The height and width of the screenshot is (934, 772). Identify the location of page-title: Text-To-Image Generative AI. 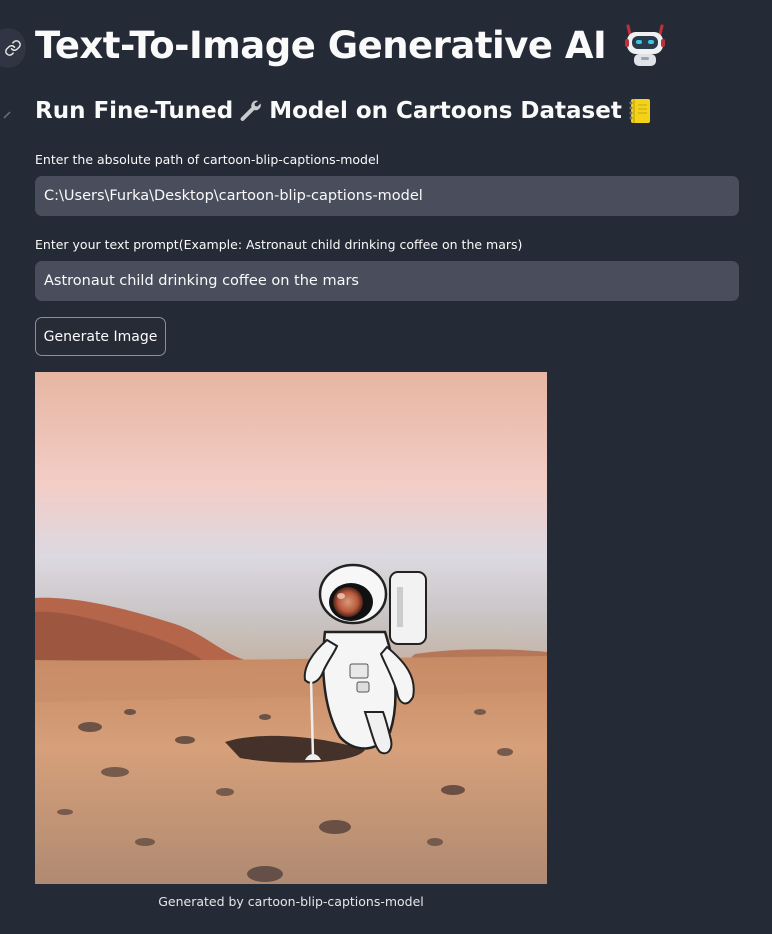
(351, 45).